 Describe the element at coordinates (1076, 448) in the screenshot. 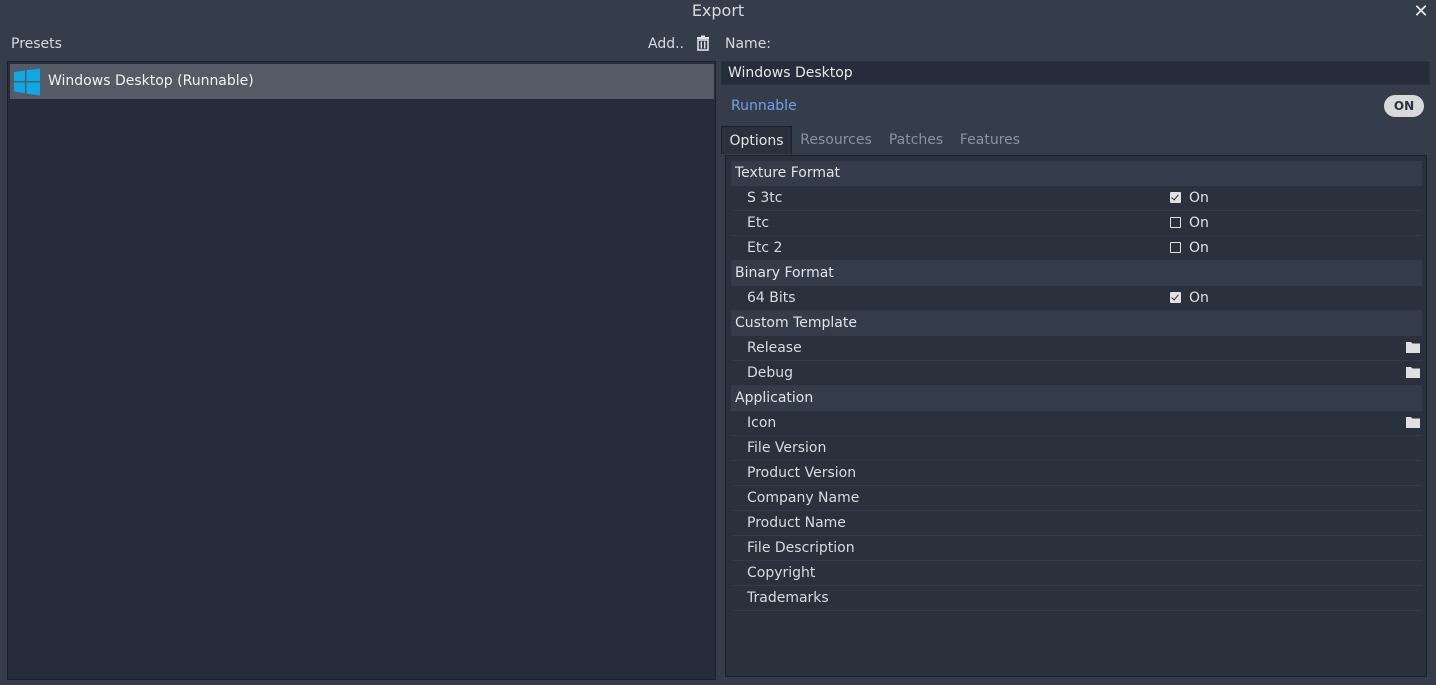

I see `prop-row-file-version: File Version` at that location.